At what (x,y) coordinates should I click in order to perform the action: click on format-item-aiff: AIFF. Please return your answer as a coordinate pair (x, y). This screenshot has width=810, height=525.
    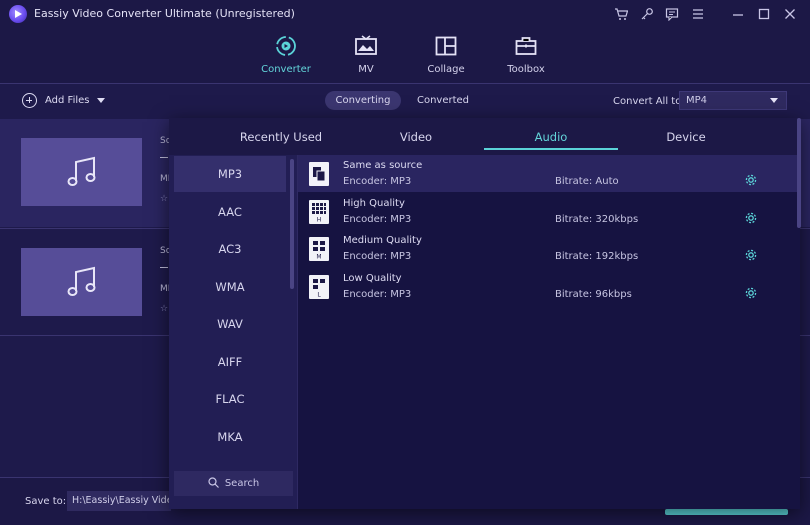
    Looking at the image, I should click on (230, 362).